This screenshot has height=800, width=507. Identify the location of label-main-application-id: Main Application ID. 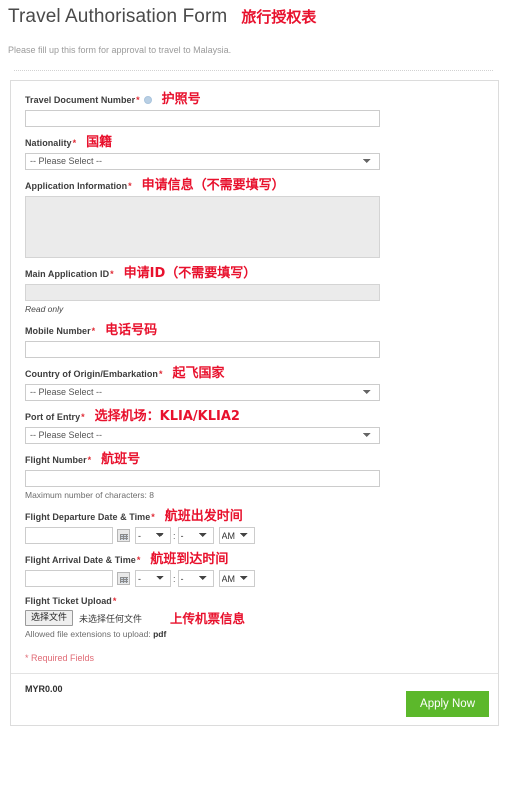
(67, 273).